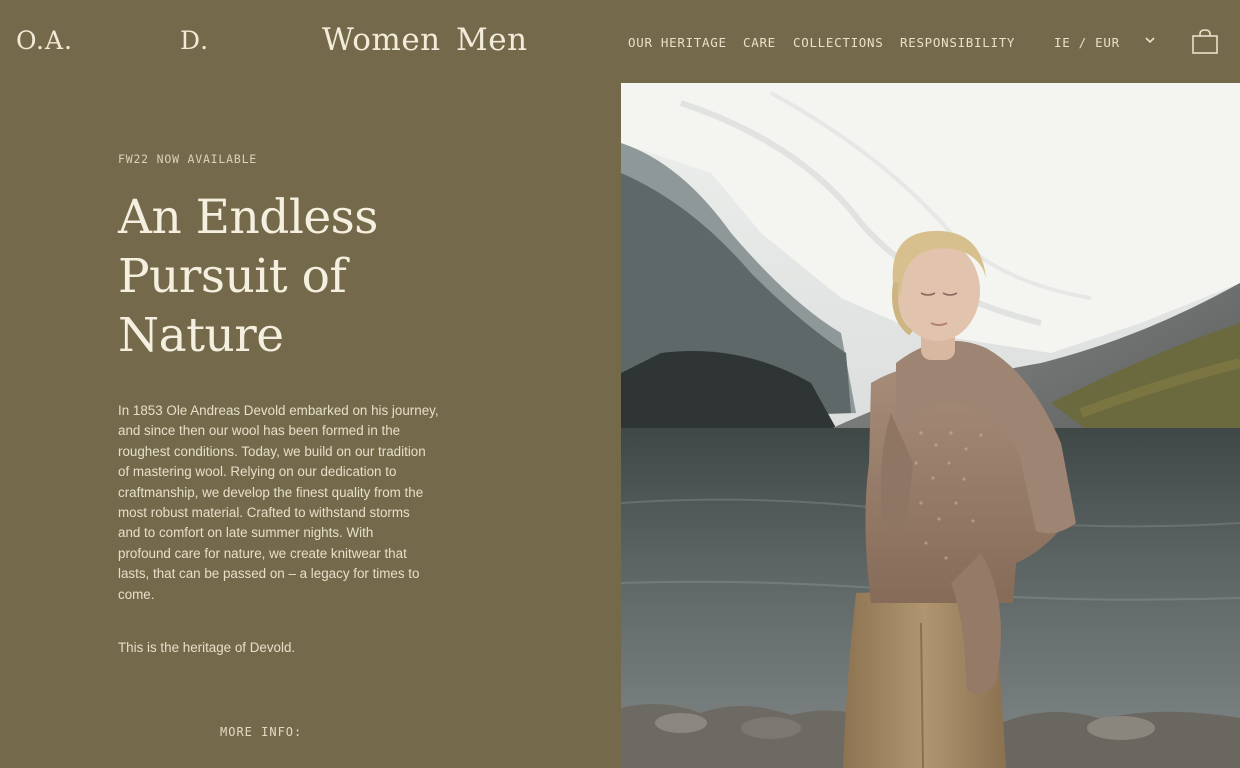 This screenshot has height=768, width=1240. What do you see at coordinates (188, 159) in the screenshot?
I see `collection-eyebrow: FW22 NOW AVAILABLE` at bounding box center [188, 159].